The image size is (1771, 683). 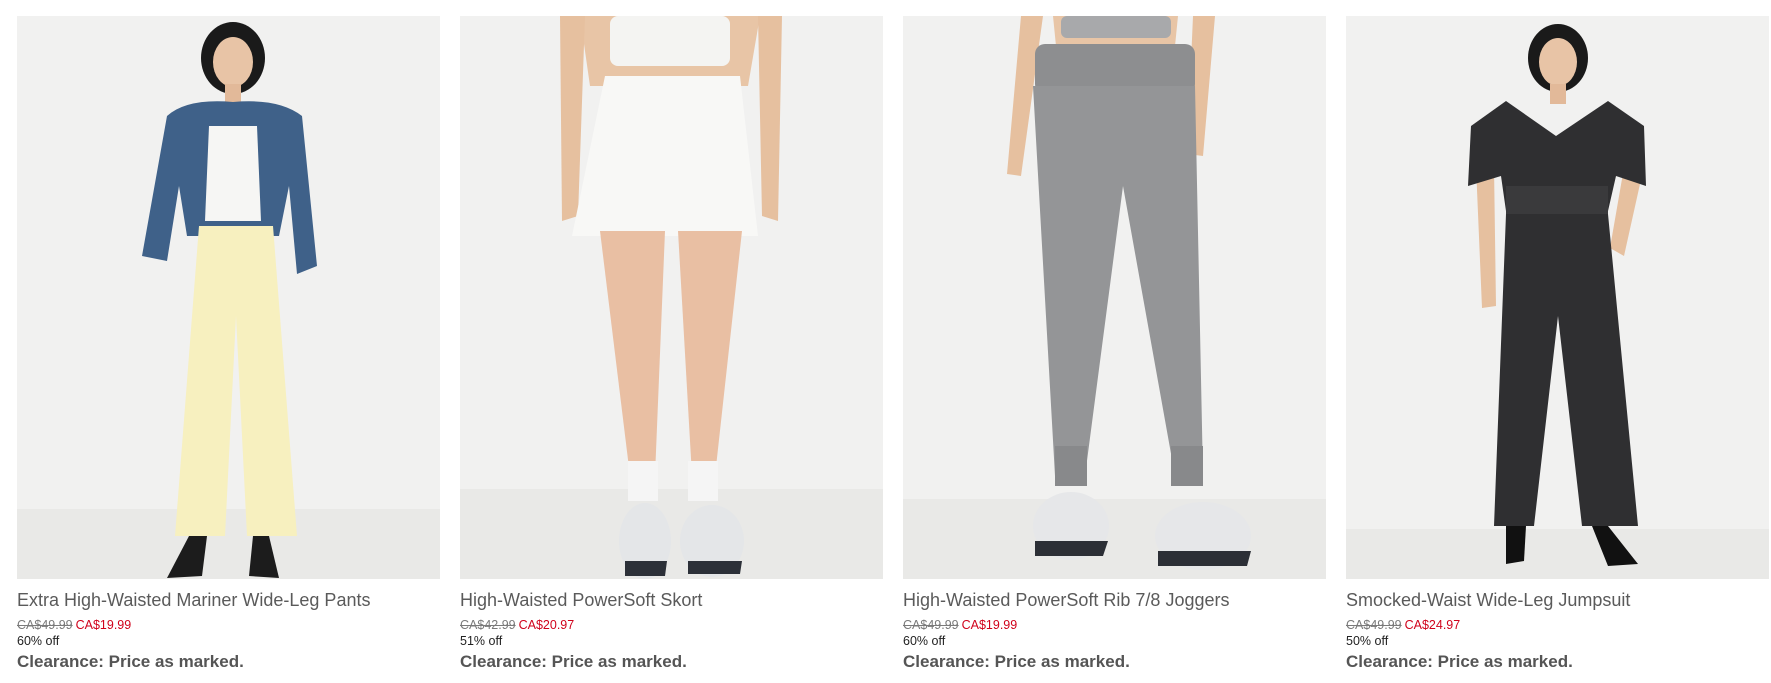 What do you see at coordinates (1367, 641) in the screenshot?
I see `discount-label: 50% off` at bounding box center [1367, 641].